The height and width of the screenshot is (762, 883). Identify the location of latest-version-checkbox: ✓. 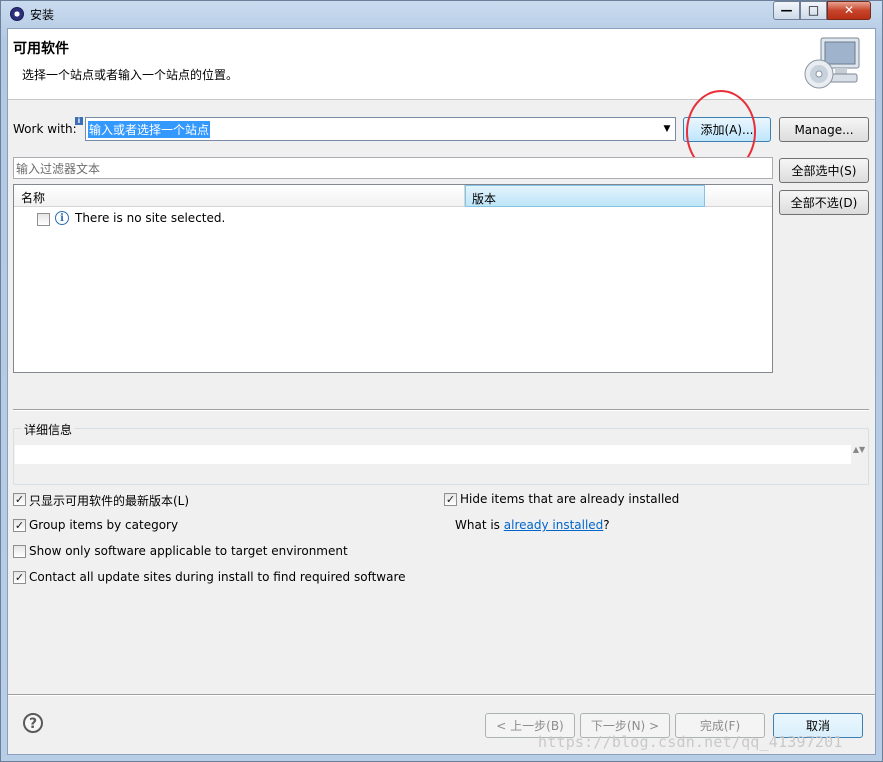
(19, 499).